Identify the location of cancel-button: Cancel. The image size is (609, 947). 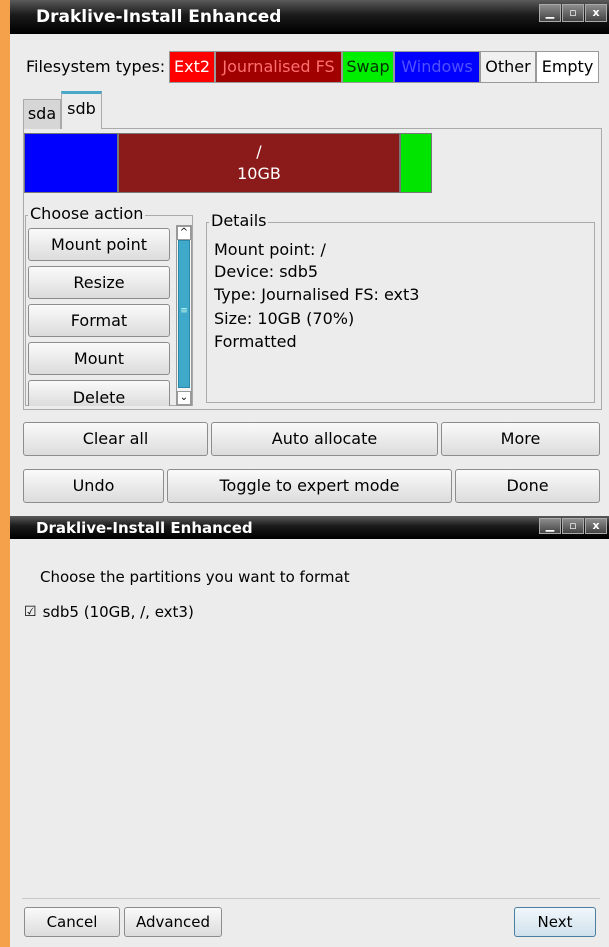
(72, 922).